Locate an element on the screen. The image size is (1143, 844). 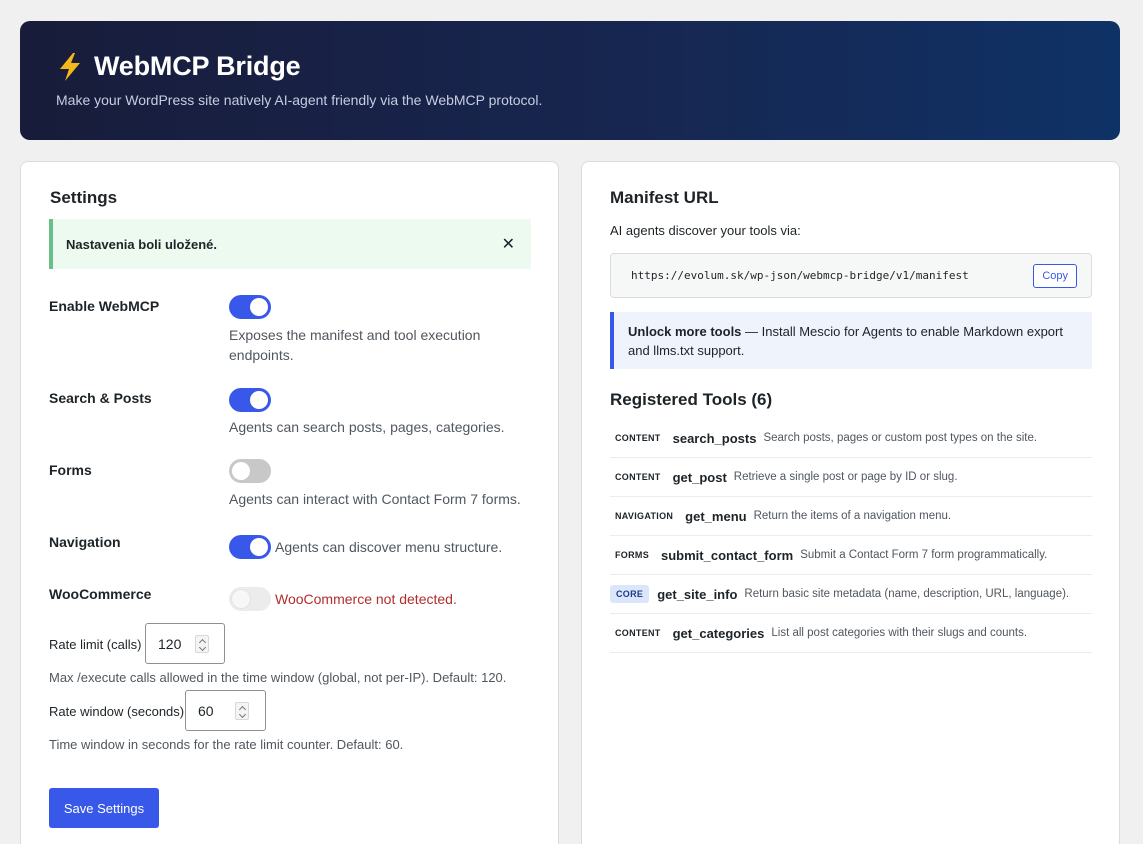
rate-window-label: Rate window (seconds) is located at coordinates (117, 711).